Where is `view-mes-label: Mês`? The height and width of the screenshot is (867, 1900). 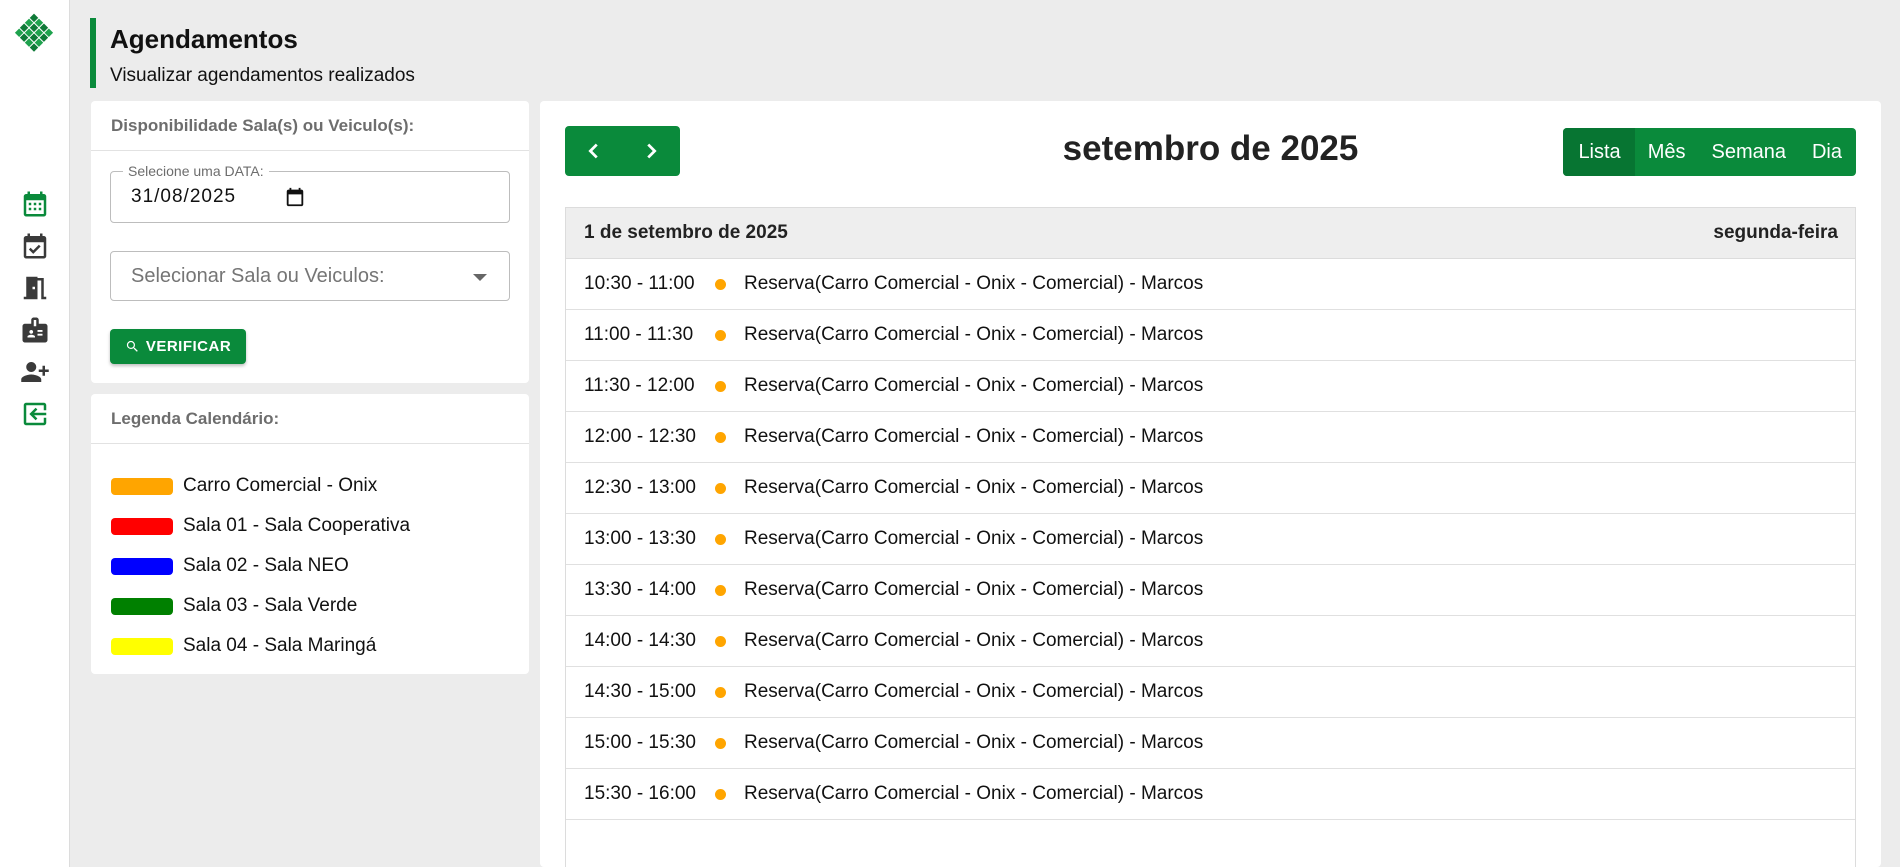 view-mes-label: Mês is located at coordinates (1666, 151).